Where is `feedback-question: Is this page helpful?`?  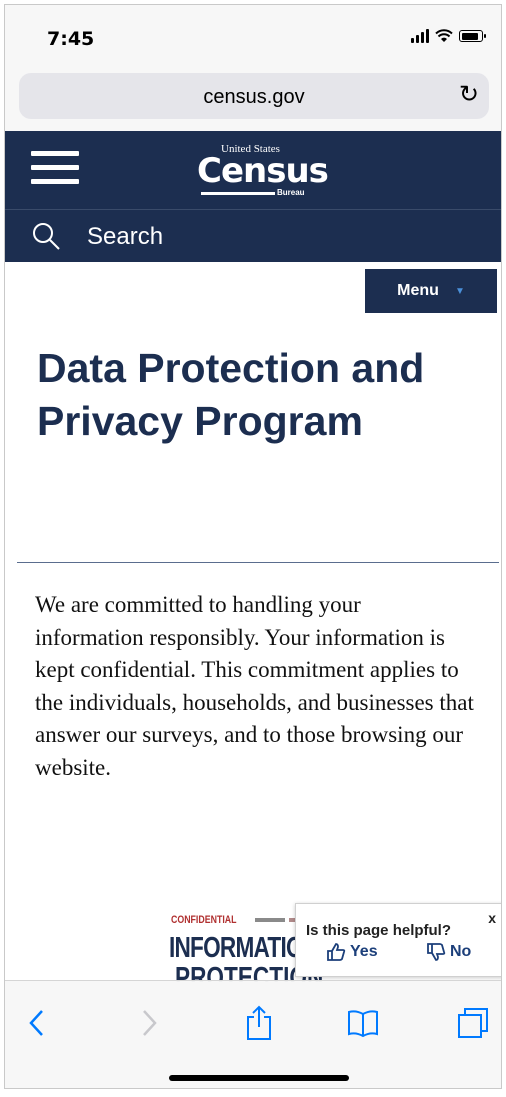 feedback-question: Is this page helpful? is located at coordinates (379, 930).